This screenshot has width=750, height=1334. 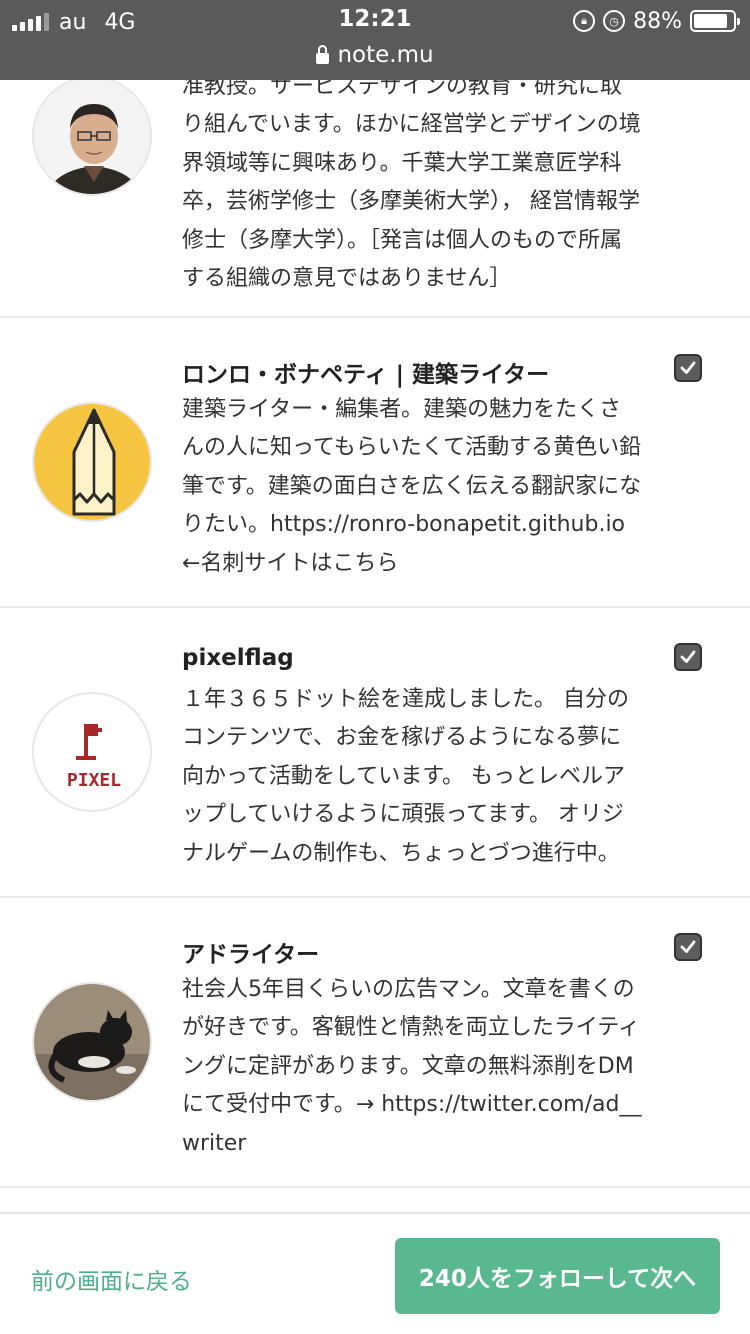 I want to click on pixel-flag-icon: PIXEL, so click(x=92, y=752).